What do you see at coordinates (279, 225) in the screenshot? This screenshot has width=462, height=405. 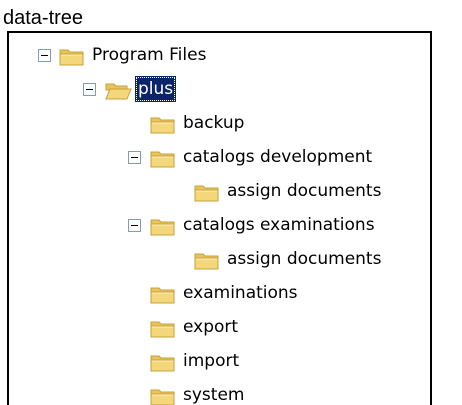 I see `tree-item-label: catalogs examinations` at bounding box center [279, 225].